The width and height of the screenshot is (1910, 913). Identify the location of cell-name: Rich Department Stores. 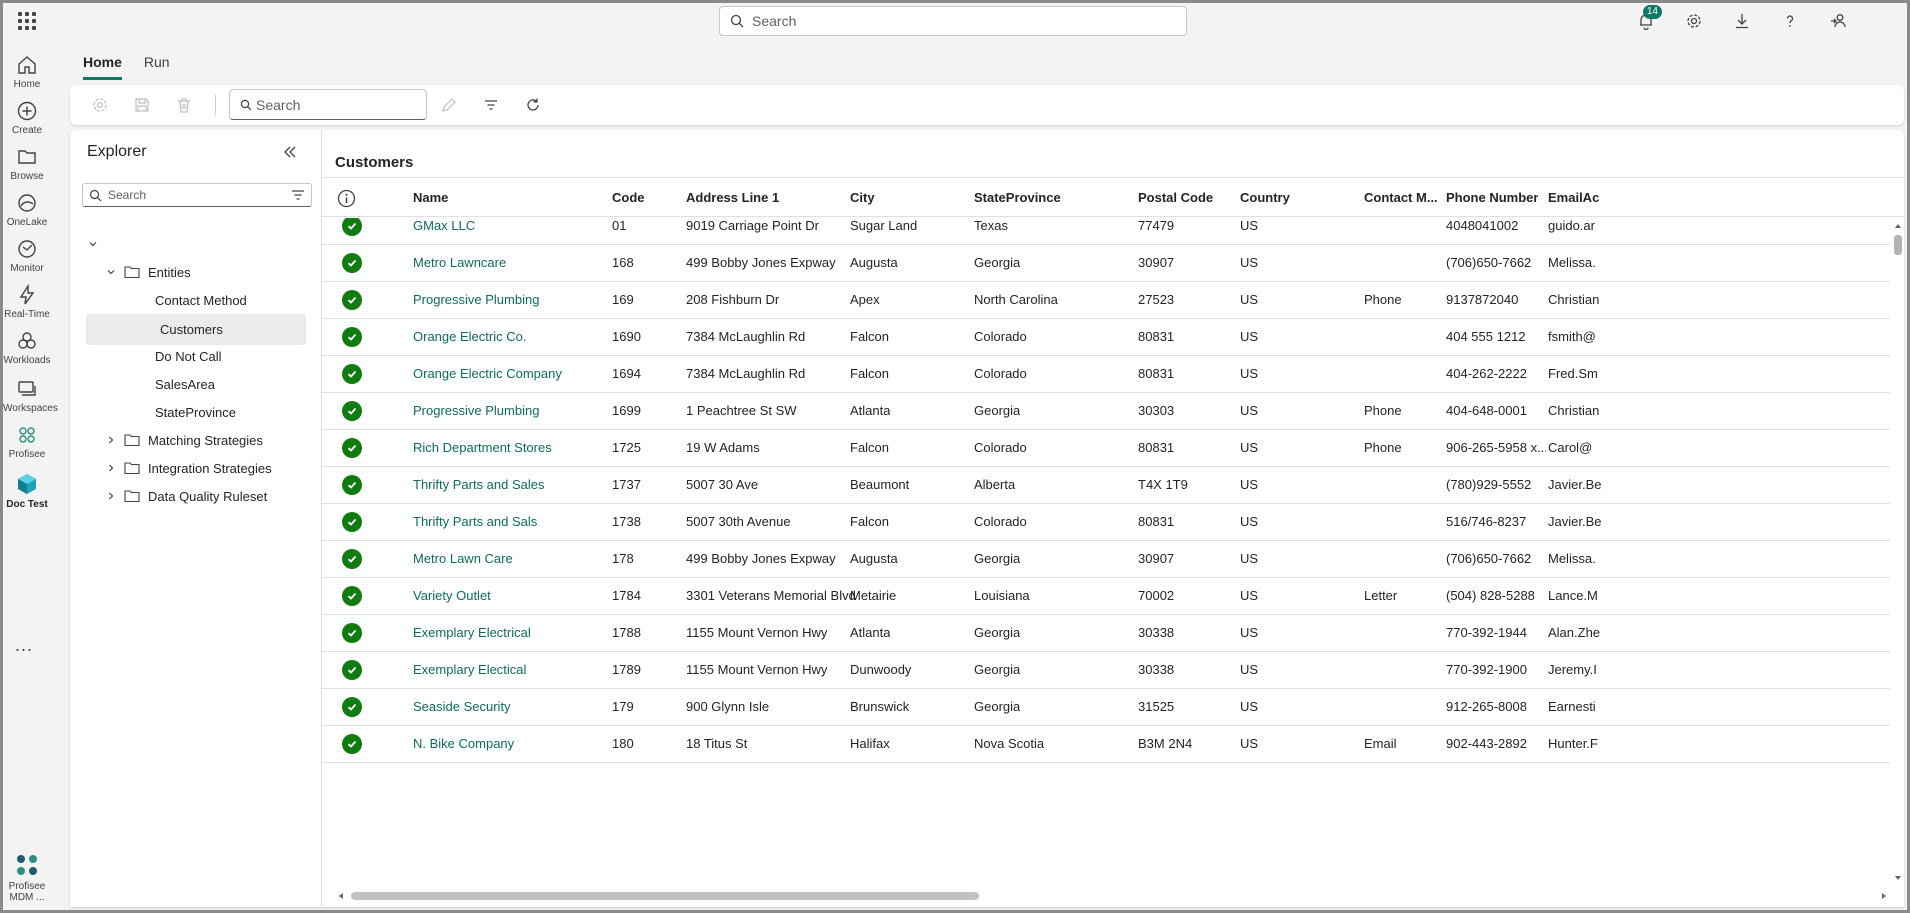
(482, 447).